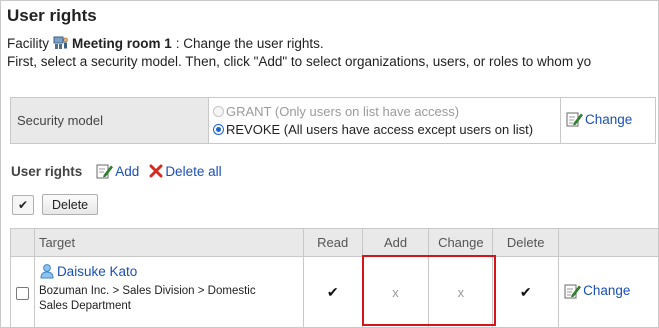 The height and width of the screenshot is (328, 659). I want to click on rights-table-header: Target Read Add Change Delete, so click(334, 242).